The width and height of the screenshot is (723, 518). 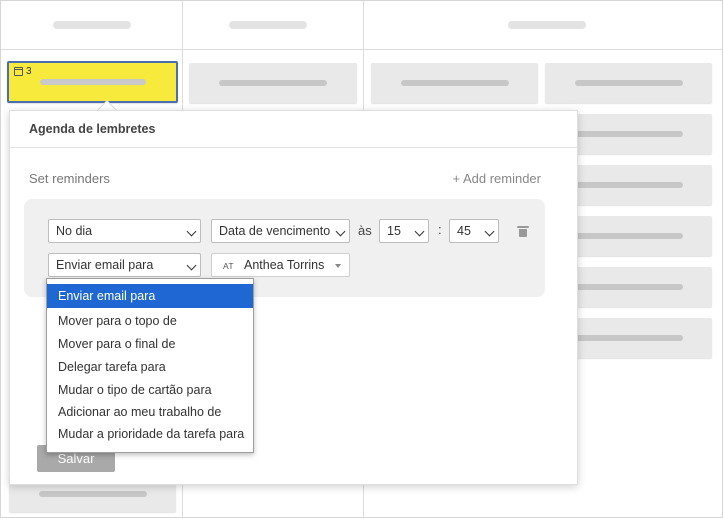 I want to click on dropdown-option: Mover para o final de, so click(x=150, y=344).